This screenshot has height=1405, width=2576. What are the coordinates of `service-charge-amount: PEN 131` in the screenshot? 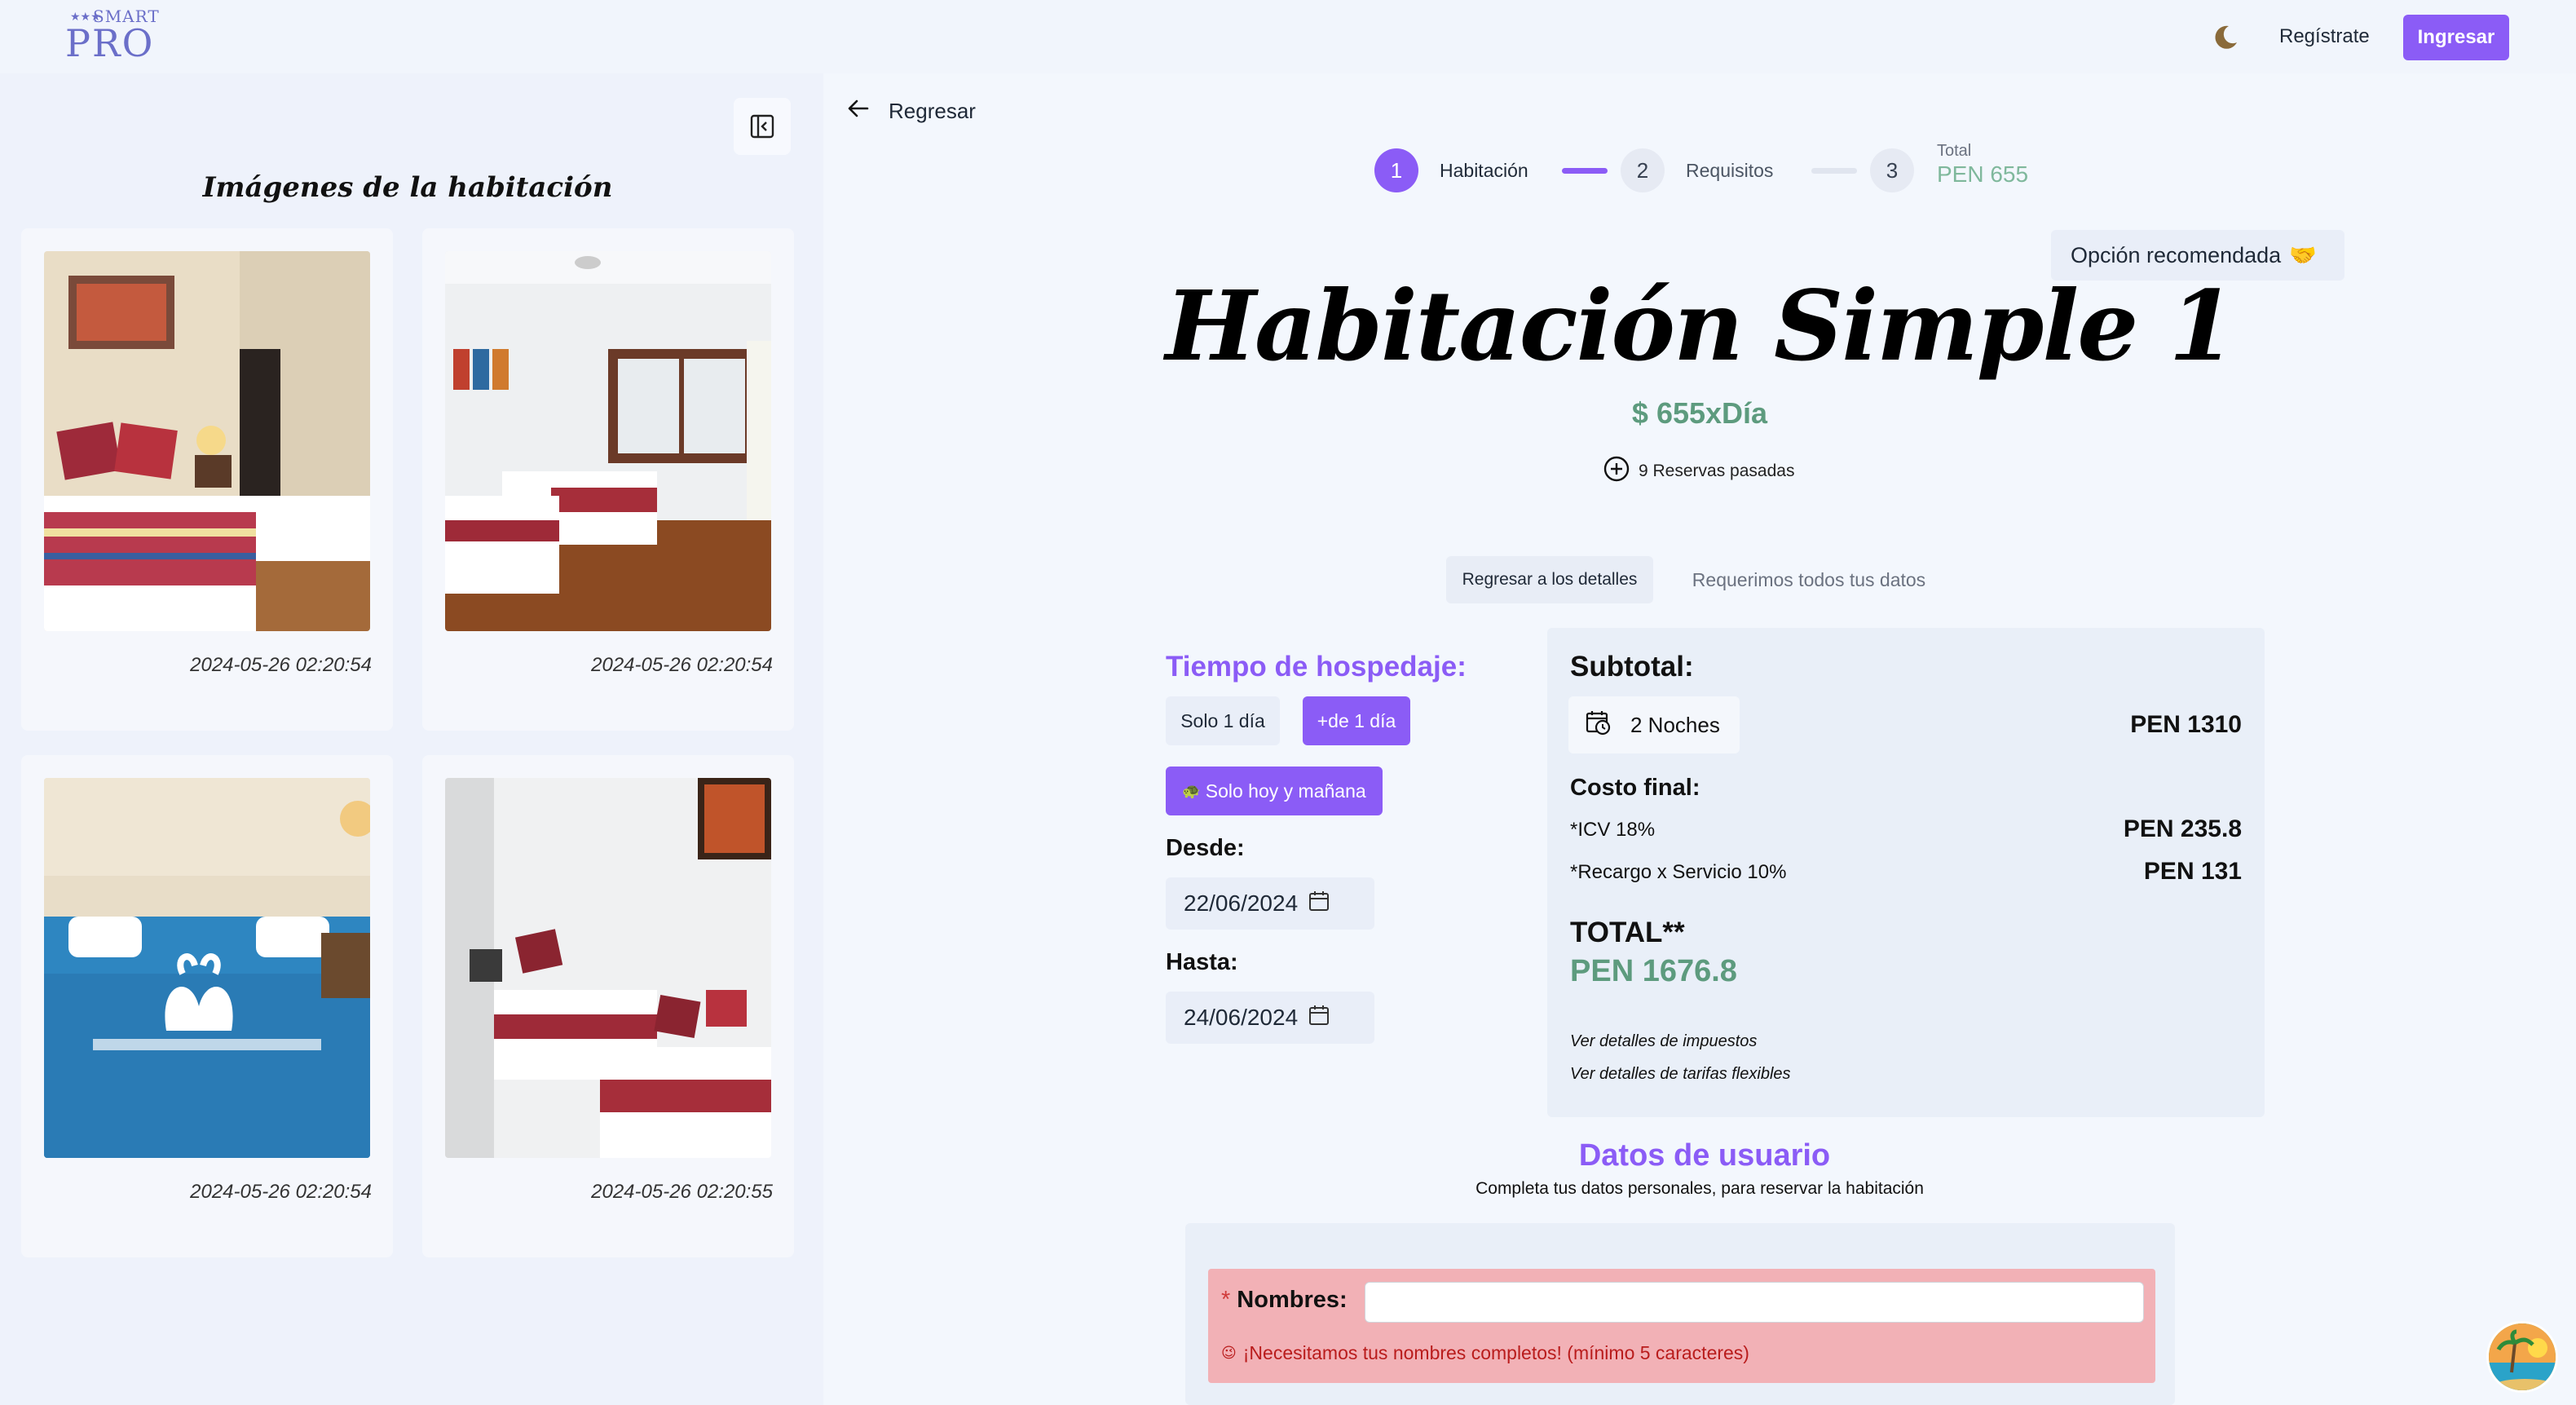 It's located at (2192, 871).